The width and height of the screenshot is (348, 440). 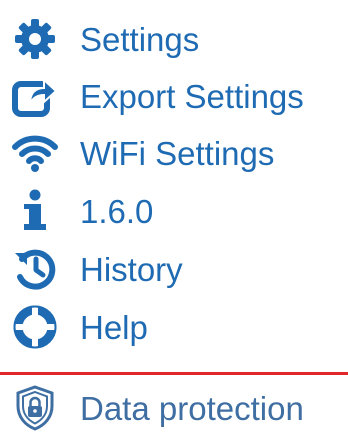 I want to click on gear-icon, so click(x=35, y=39).